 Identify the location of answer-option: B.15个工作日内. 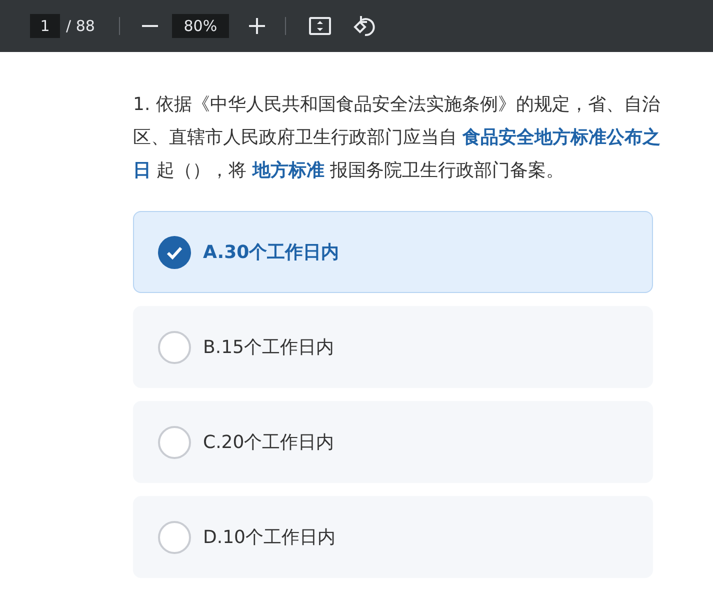
(393, 347).